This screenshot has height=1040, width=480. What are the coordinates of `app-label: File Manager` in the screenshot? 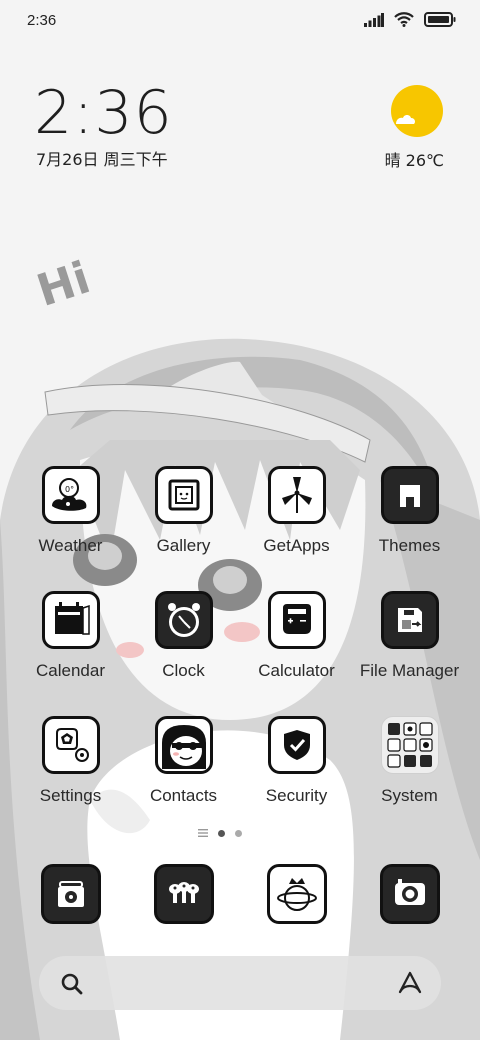 It's located at (409, 670).